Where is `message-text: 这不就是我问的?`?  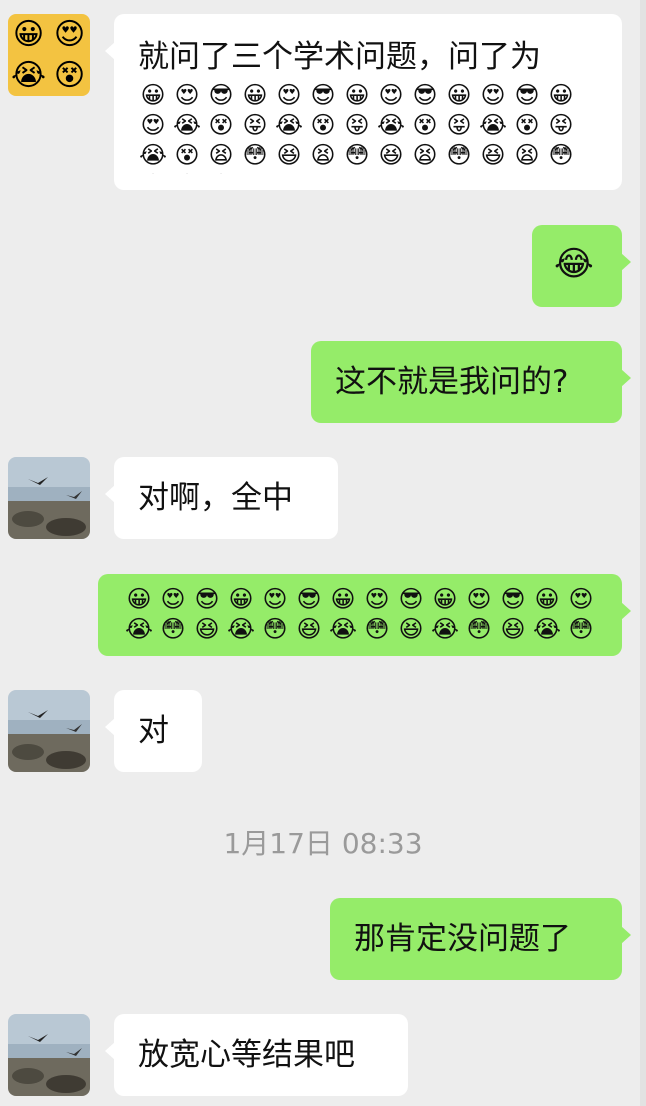 message-text: 这不就是我问的? is located at coordinates (452, 382).